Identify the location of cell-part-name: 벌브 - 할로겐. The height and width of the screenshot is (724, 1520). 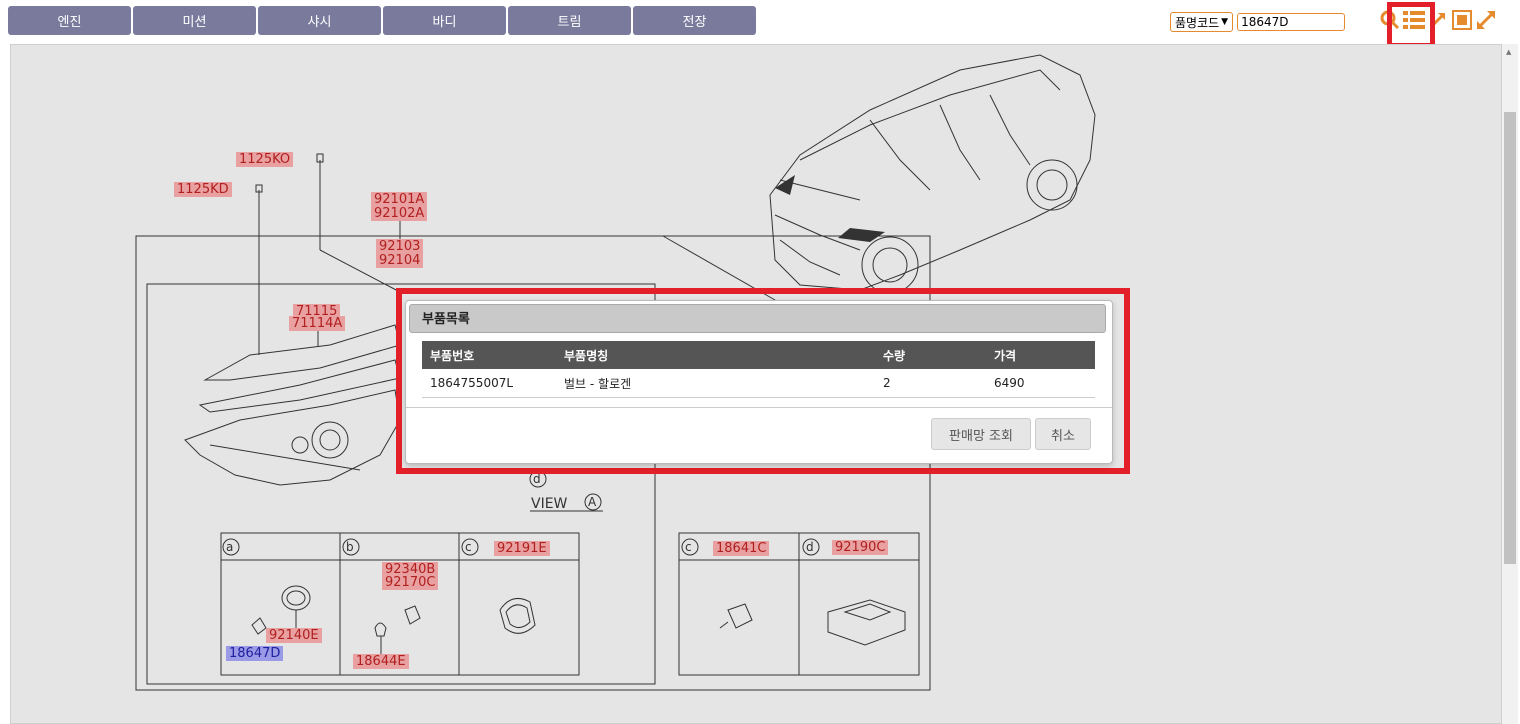
(715, 383).